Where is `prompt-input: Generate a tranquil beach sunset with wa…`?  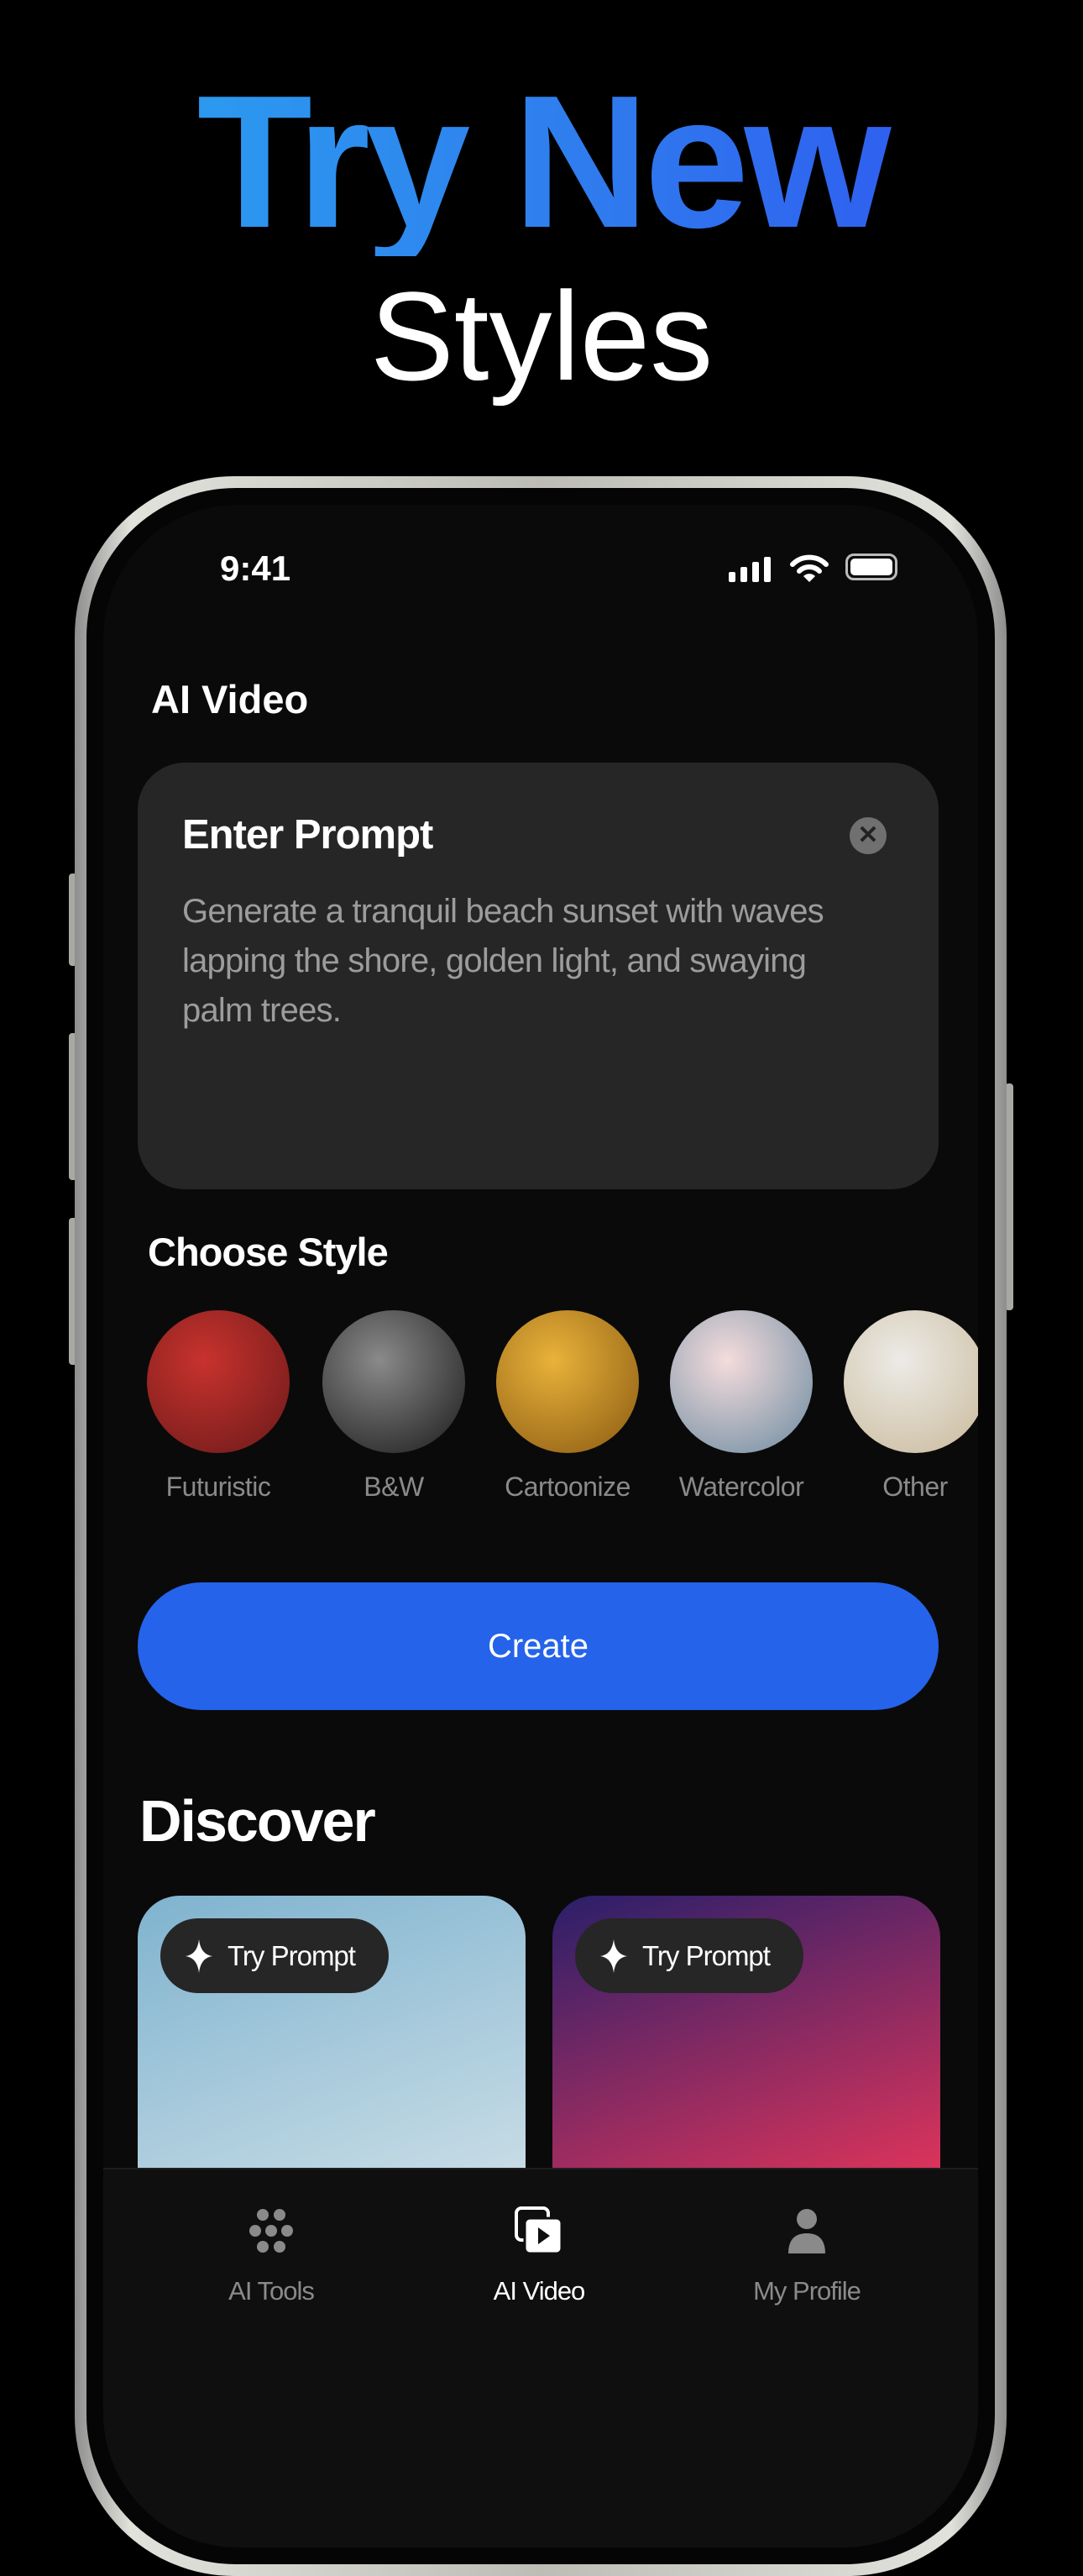 prompt-input: Generate a tranquil beach sunset with wa… is located at coordinates (526, 961).